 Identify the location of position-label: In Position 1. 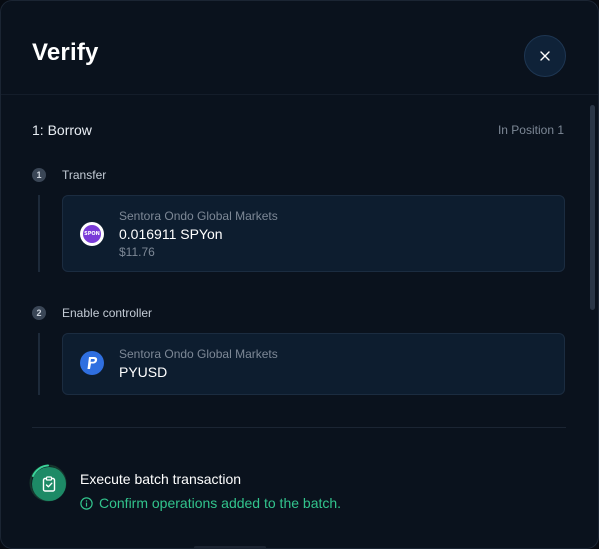
(530, 130).